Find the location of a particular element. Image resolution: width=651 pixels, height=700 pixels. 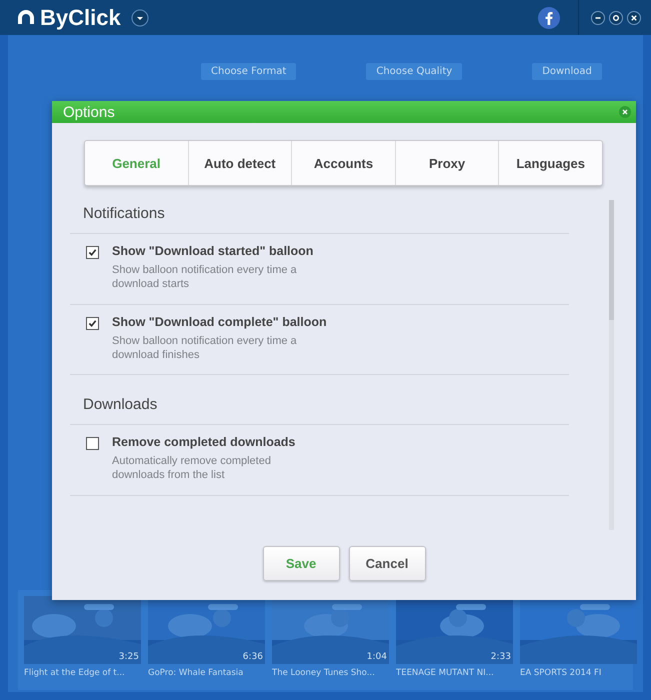

step-label: Choose Quality is located at coordinates (414, 71).